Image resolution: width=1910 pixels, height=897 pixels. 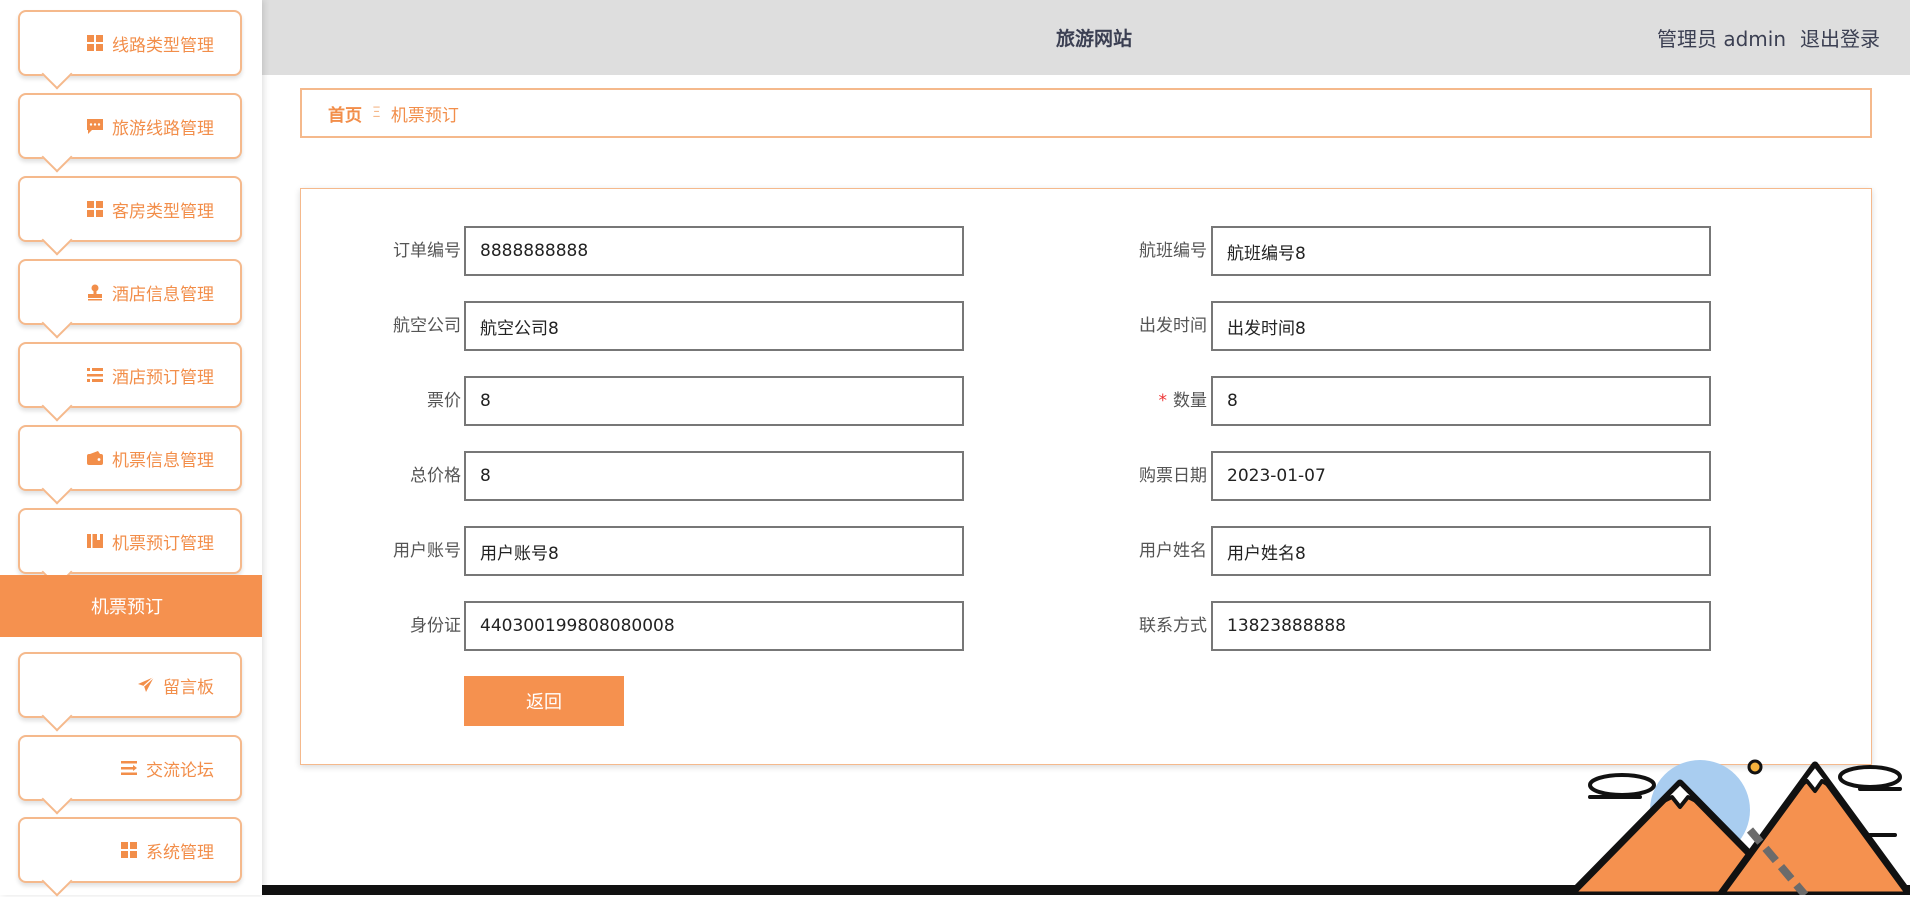 What do you see at coordinates (345, 113) in the screenshot?
I see `breadcrumb-home: 首页` at bounding box center [345, 113].